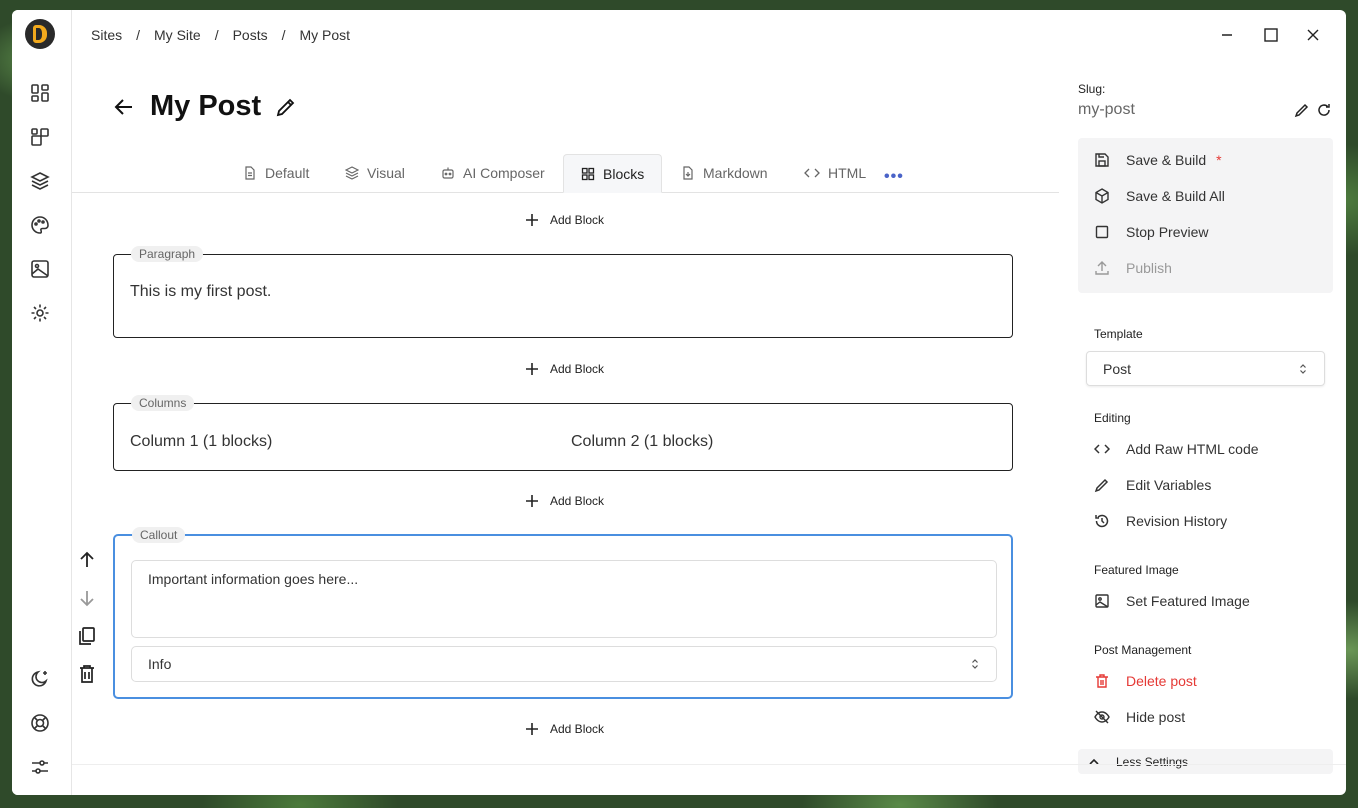 This screenshot has height=808, width=1358. Describe the element at coordinates (1169, 485) in the screenshot. I see `edit-variables-label: Edit Variables` at that location.